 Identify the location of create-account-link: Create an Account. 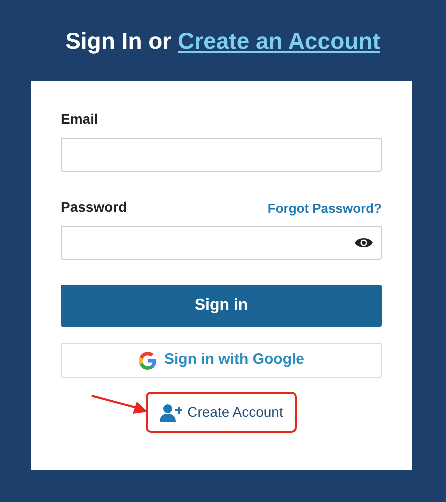
(279, 41).